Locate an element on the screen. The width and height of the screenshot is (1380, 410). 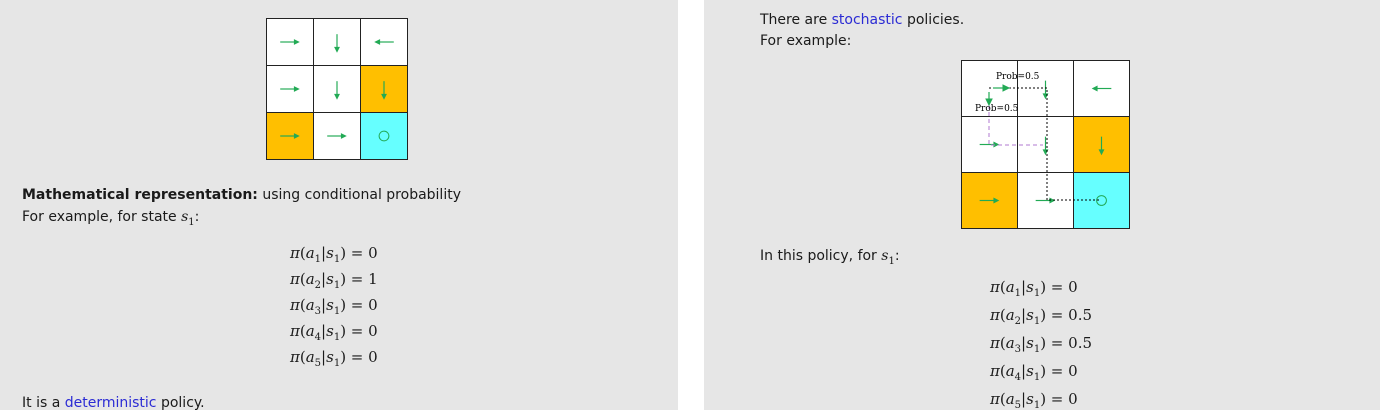
state-symbol-right: s1 is located at coordinates (888, 257).